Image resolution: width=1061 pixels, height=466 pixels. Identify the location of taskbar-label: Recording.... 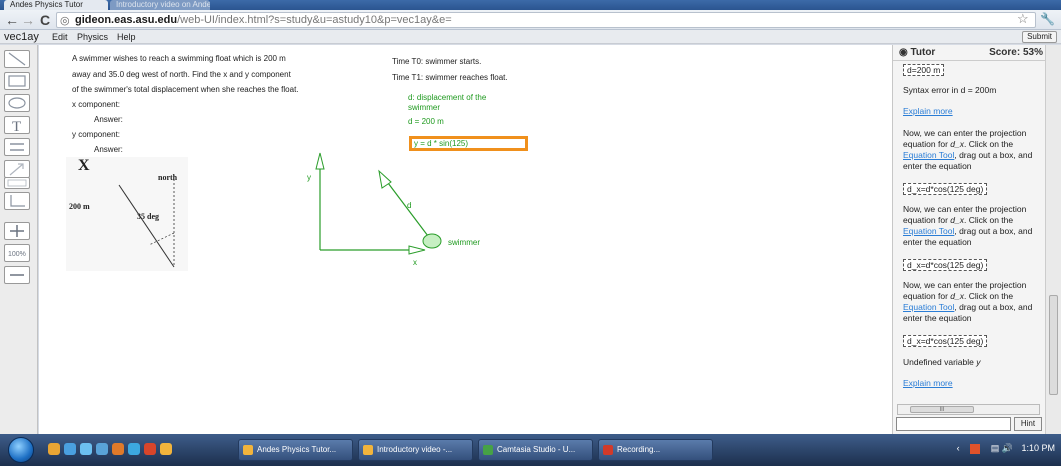
(639, 449).